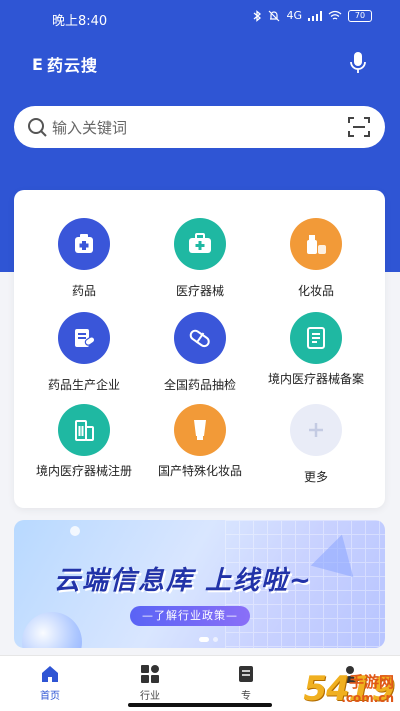 The image size is (400, 711). Describe the element at coordinates (84, 244) in the screenshot. I see `medicine-box-icon` at that location.